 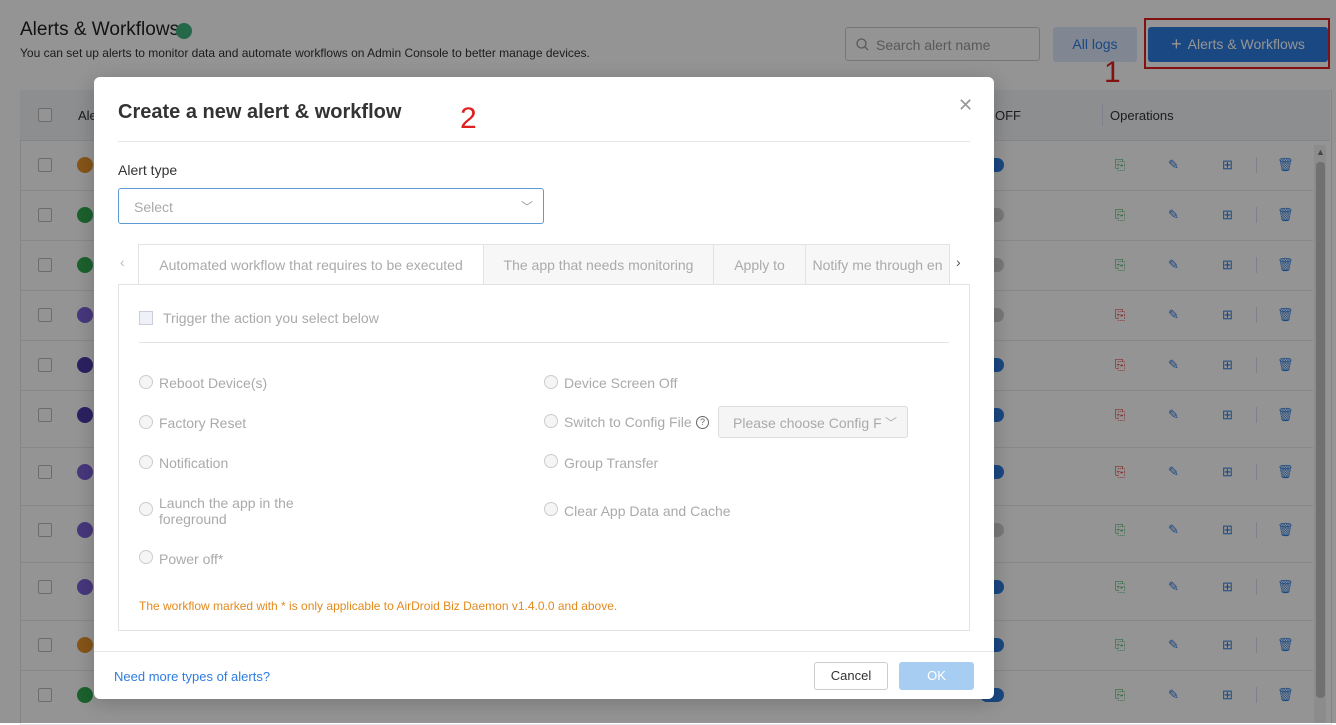 I want to click on config-file-select: Please choose Config File ﹀, so click(x=813, y=422).